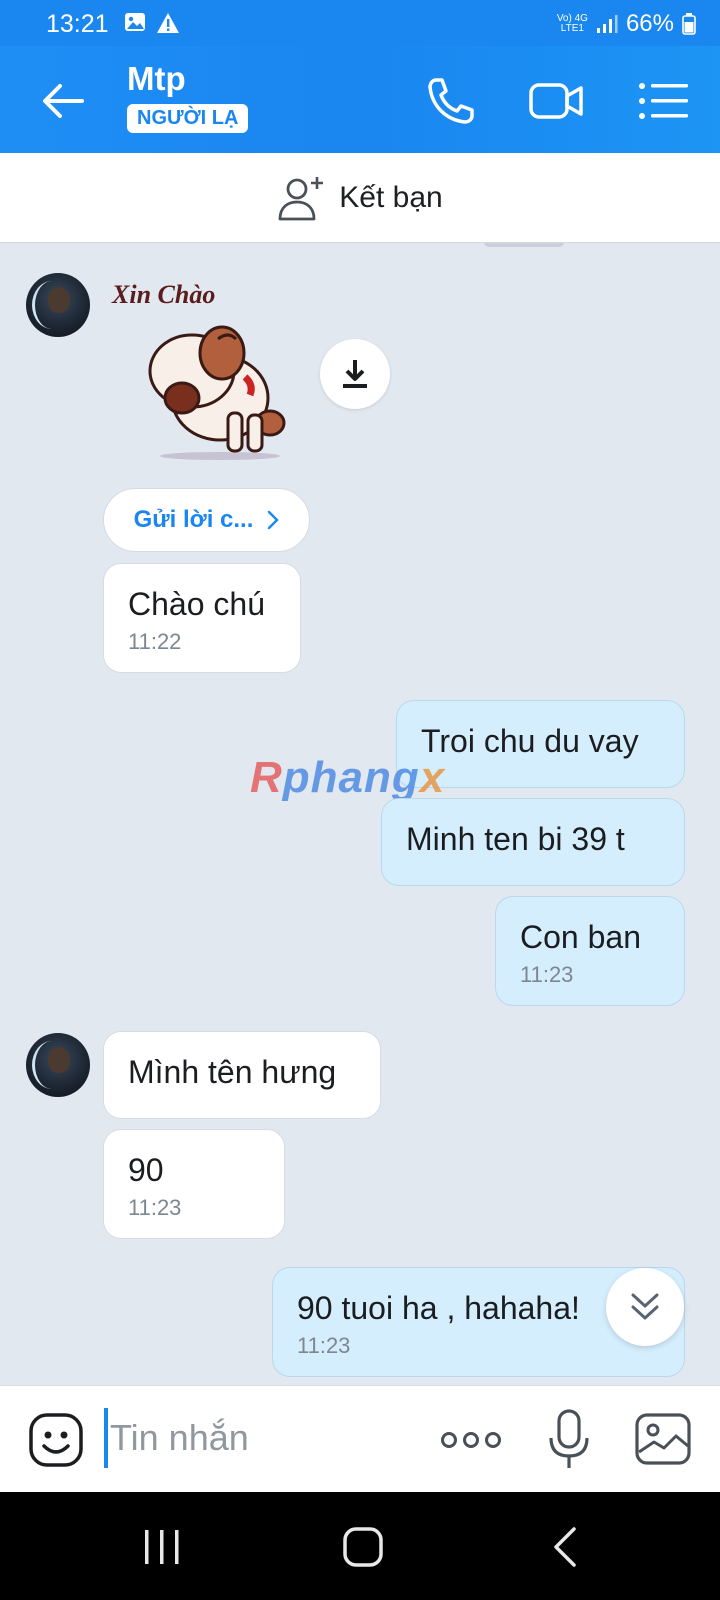  Describe the element at coordinates (471, 1440) in the screenshot. I see `more-dots-icon` at that location.